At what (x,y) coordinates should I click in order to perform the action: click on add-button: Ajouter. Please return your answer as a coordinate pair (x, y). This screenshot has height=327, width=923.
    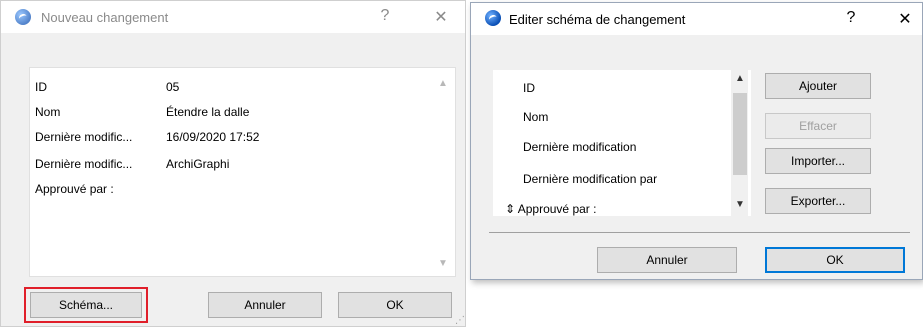
    Looking at the image, I should click on (818, 86).